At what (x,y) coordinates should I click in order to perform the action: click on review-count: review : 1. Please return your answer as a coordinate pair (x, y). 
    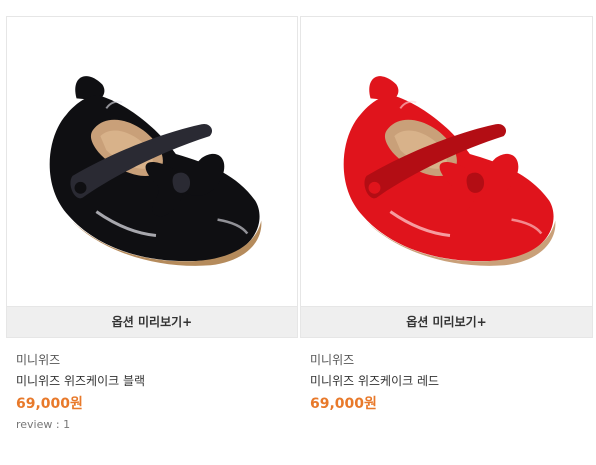
    Looking at the image, I should click on (43, 424).